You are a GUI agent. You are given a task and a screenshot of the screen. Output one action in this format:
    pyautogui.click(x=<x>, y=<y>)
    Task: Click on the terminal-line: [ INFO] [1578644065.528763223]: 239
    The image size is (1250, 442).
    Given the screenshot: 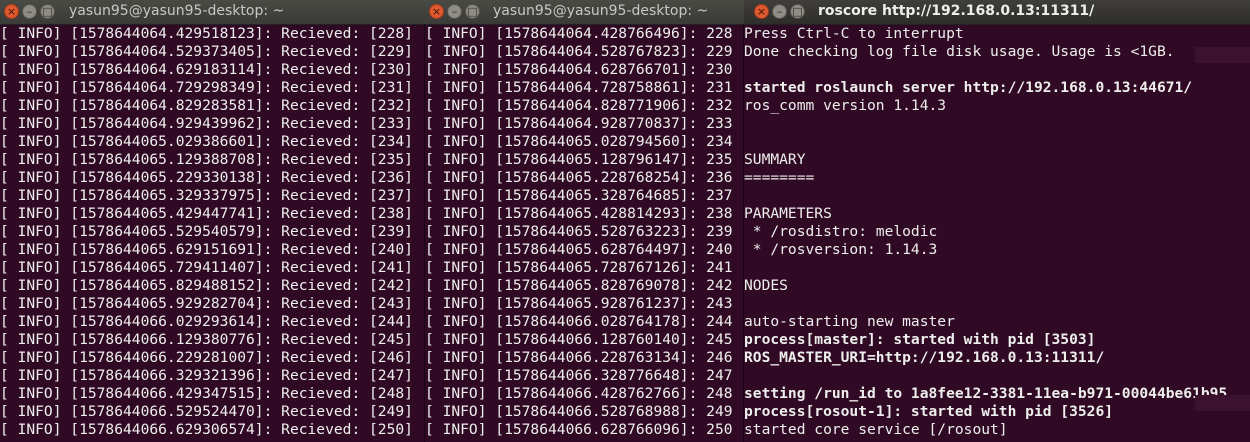 What is the action you would take?
    pyautogui.click(x=579, y=231)
    